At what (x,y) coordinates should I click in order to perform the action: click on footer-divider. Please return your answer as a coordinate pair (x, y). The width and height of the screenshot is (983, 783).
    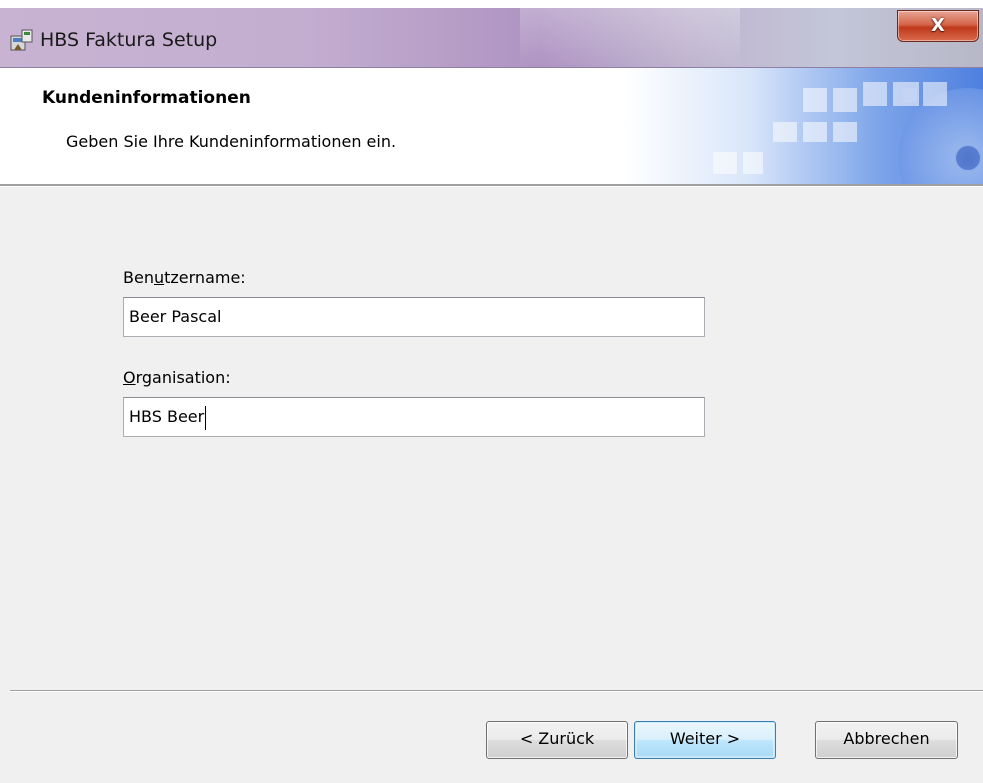
    Looking at the image, I should click on (496, 691).